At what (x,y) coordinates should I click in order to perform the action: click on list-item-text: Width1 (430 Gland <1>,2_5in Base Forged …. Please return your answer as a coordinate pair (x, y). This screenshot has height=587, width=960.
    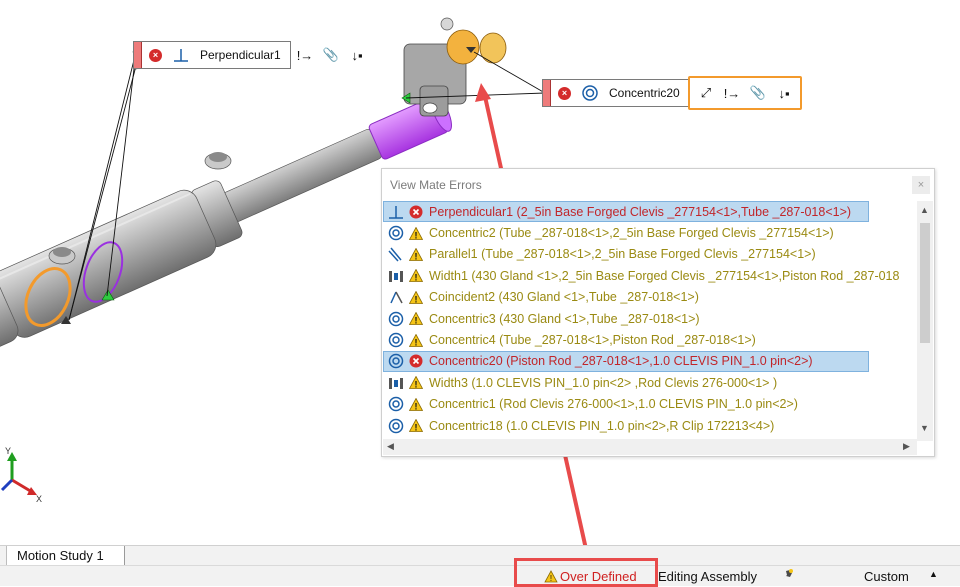
    Looking at the image, I should click on (664, 275).